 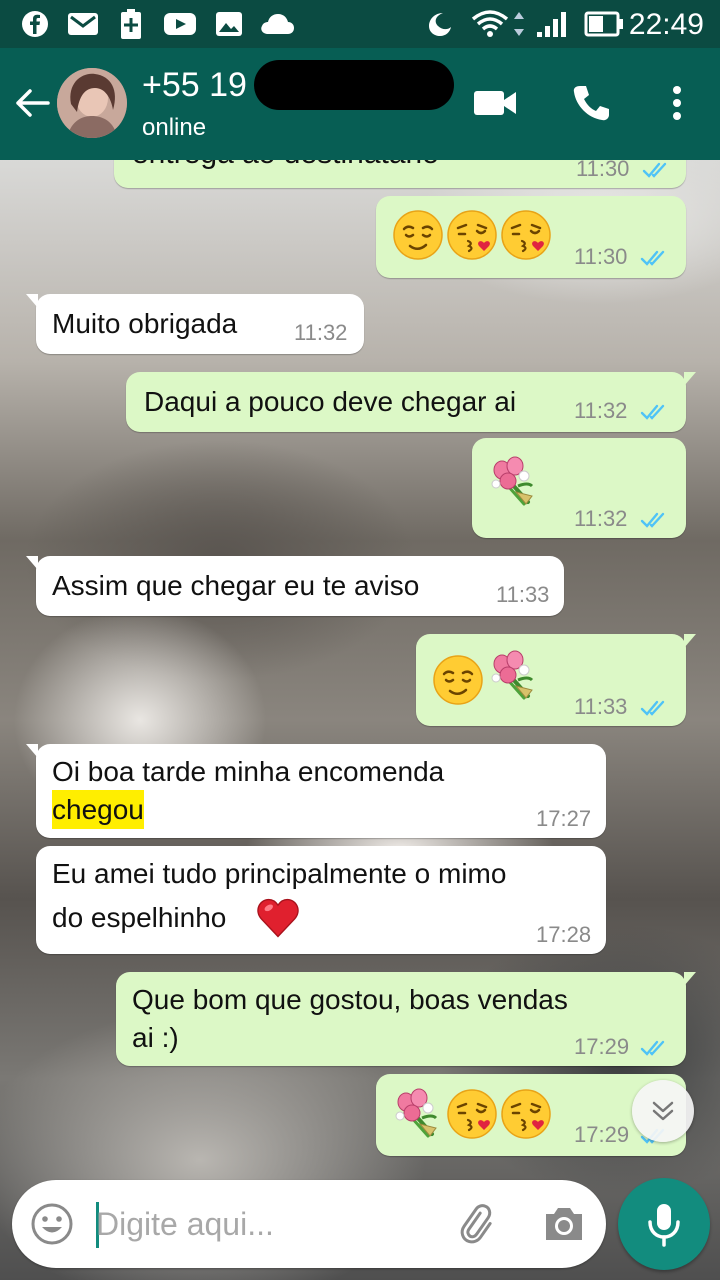 What do you see at coordinates (32, 103) in the screenshot?
I see `back-arrow-icon` at bounding box center [32, 103].